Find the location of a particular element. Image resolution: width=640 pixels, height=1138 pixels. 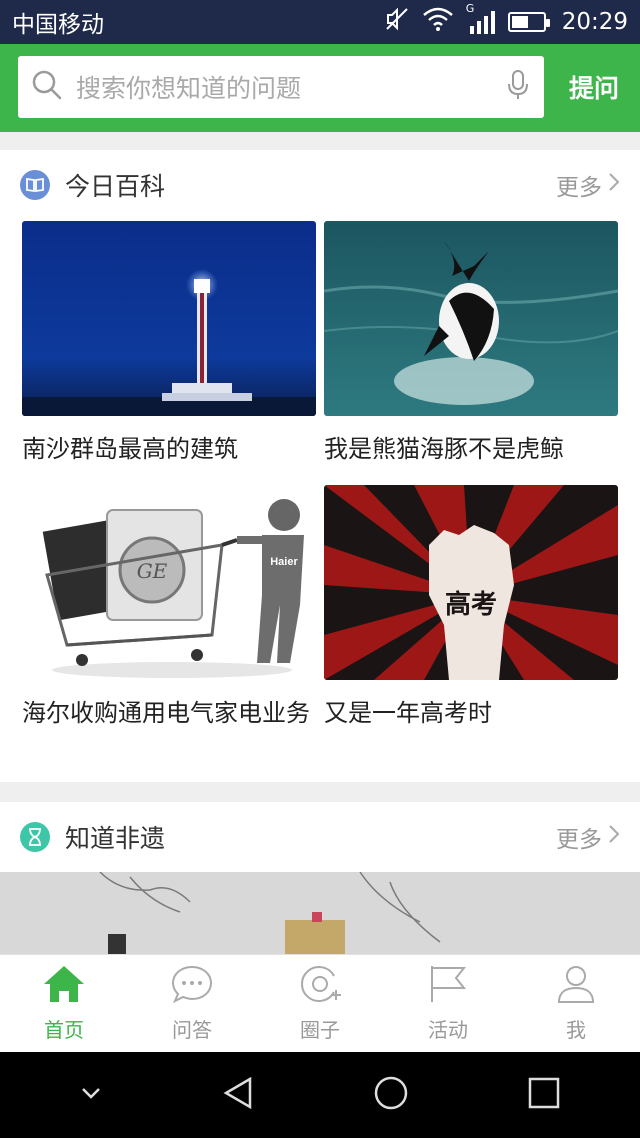

article-card: 我是熊猫海豚不是虎鲸 is located at coordinates (471, 343).